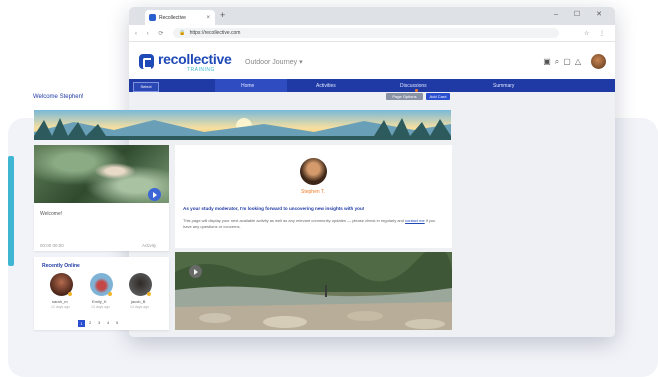 The image size is (658, 377). What do you see at coordinates (313, 291) in the screenshot?
I see `river-video-thumbnail` at bounding box center [313, 291].